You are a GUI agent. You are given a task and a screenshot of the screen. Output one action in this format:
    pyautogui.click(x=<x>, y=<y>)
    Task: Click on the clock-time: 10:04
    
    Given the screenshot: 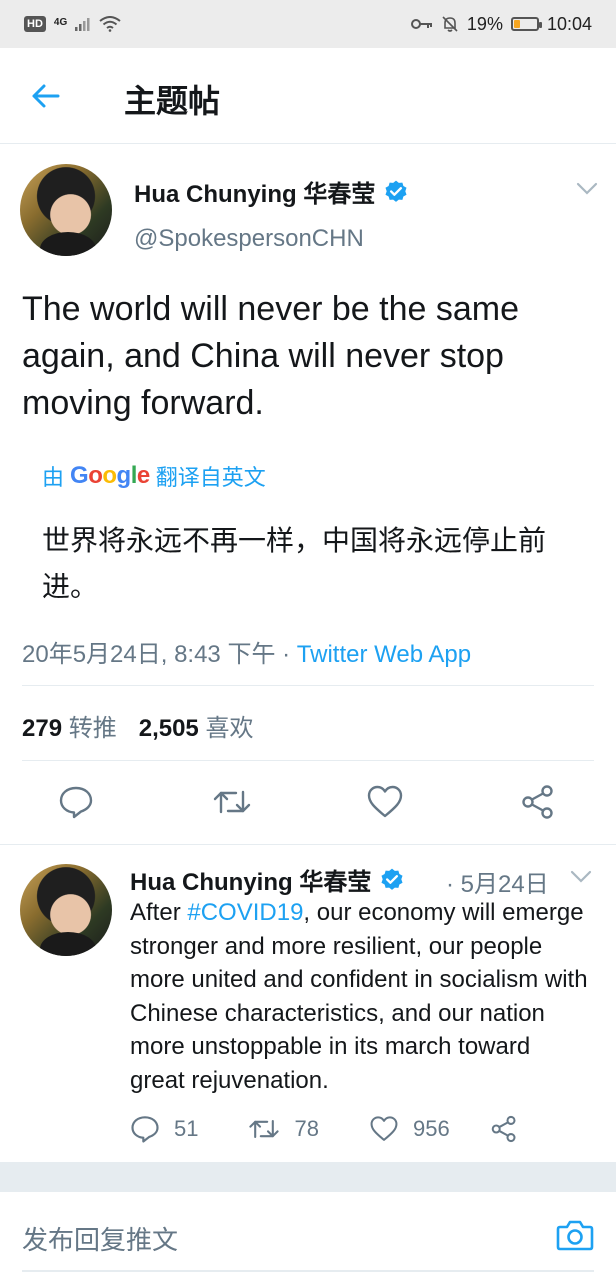 What is the action you would take?
    pyautogui.click(x=569, y=23)
    